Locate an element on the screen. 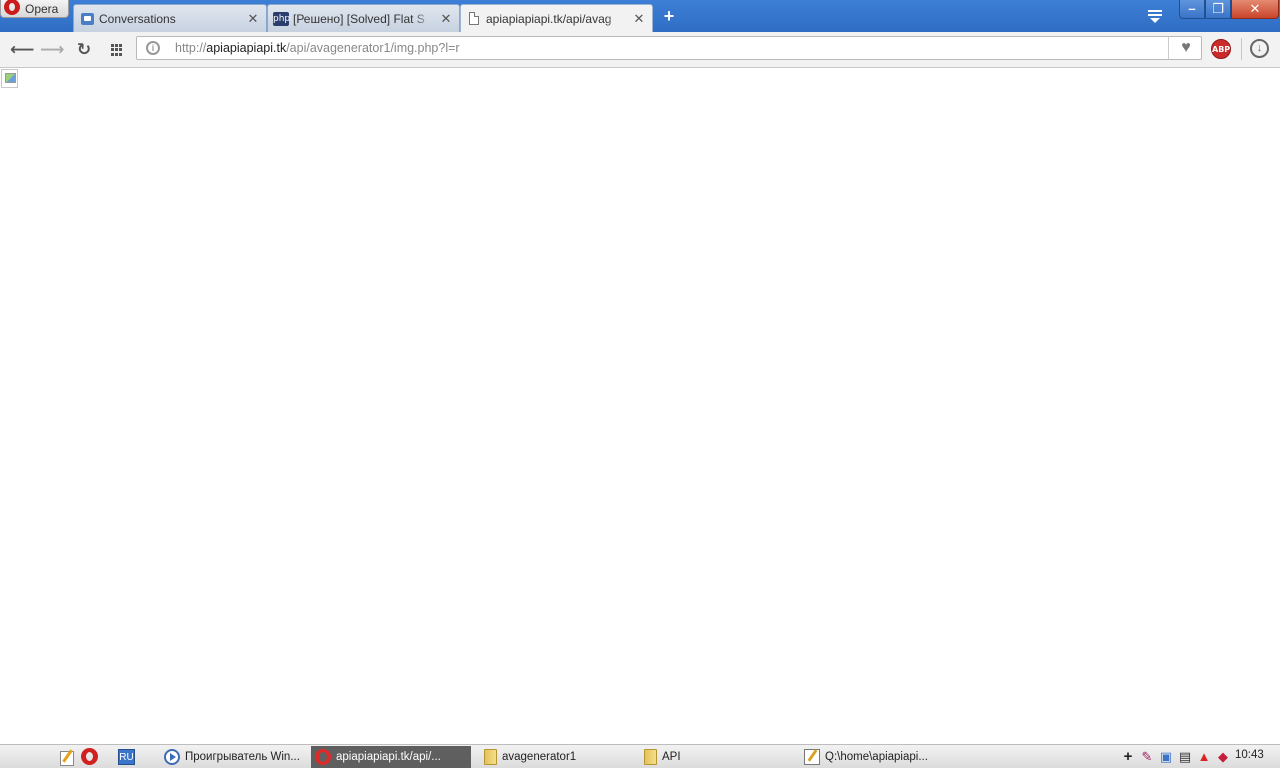  url-host: apiapiapiapi.tk is located at coordinates (246, 48).